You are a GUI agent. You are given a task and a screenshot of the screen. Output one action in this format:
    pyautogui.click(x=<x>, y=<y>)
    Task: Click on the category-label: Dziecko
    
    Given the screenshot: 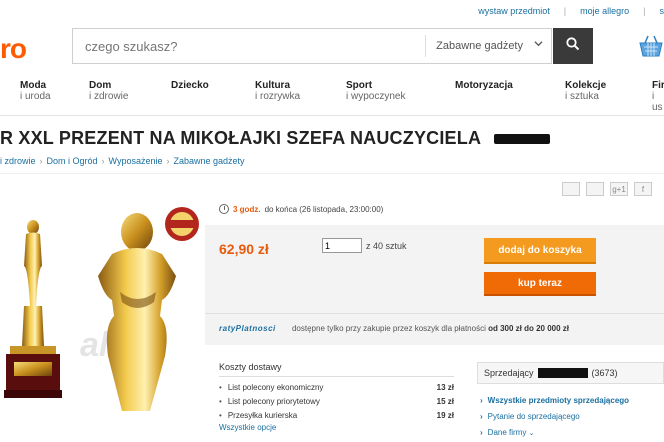 What is the action you would take?
    pyautogui.click(x=190, y=85)
    